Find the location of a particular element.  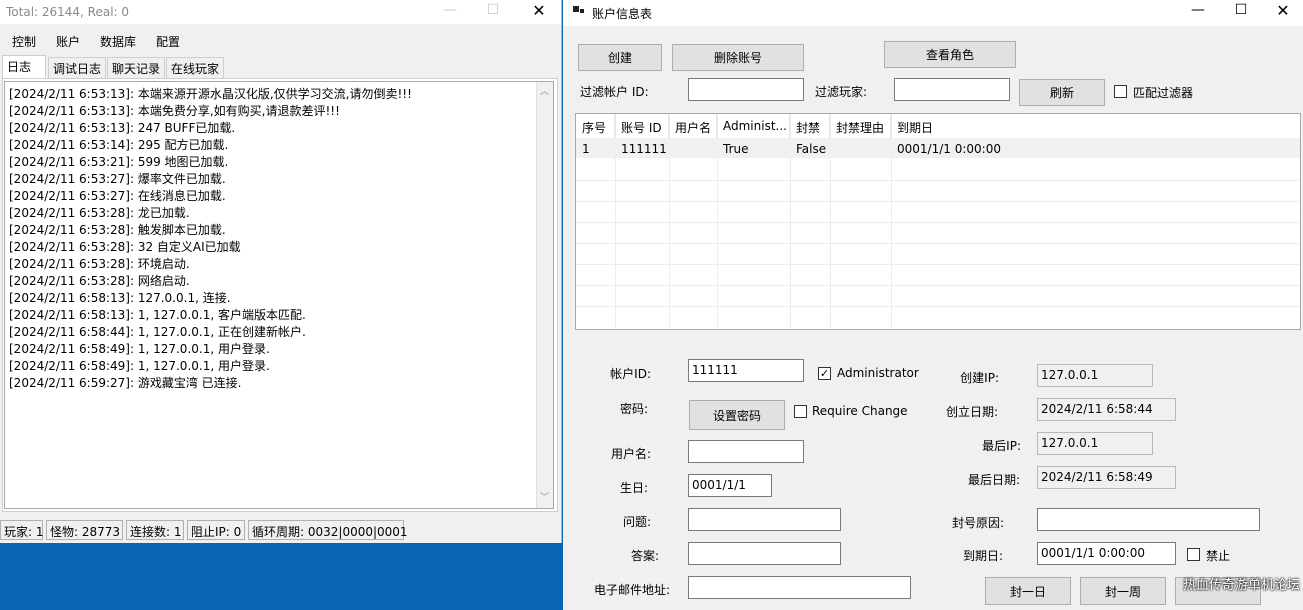

refresh-button: 刷新 is located at coordinates (1062, 92).